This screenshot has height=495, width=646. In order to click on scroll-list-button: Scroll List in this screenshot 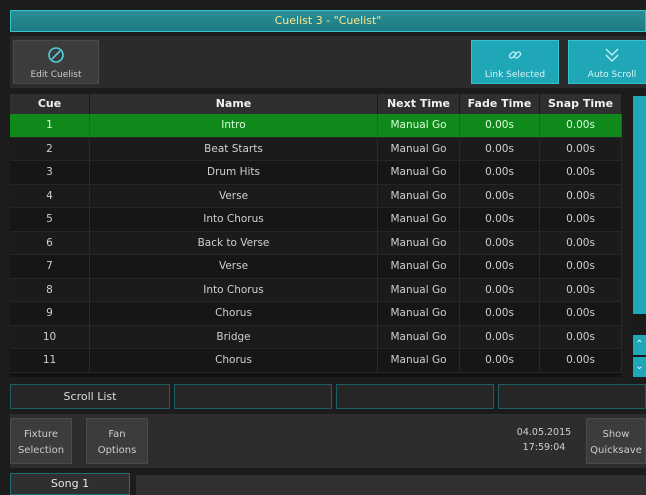, I will do `click(90, 396)`.